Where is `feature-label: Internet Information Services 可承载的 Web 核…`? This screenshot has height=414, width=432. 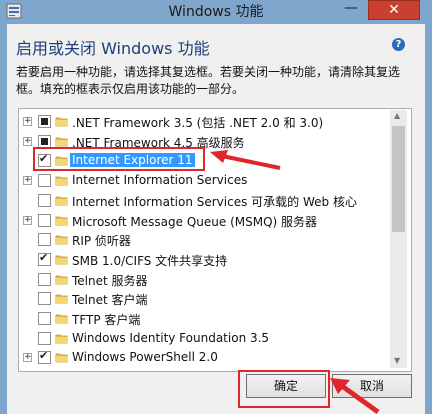 feature-label: Internet Information Services 可承载的 Web 核… is located at coordinates (214, 201).